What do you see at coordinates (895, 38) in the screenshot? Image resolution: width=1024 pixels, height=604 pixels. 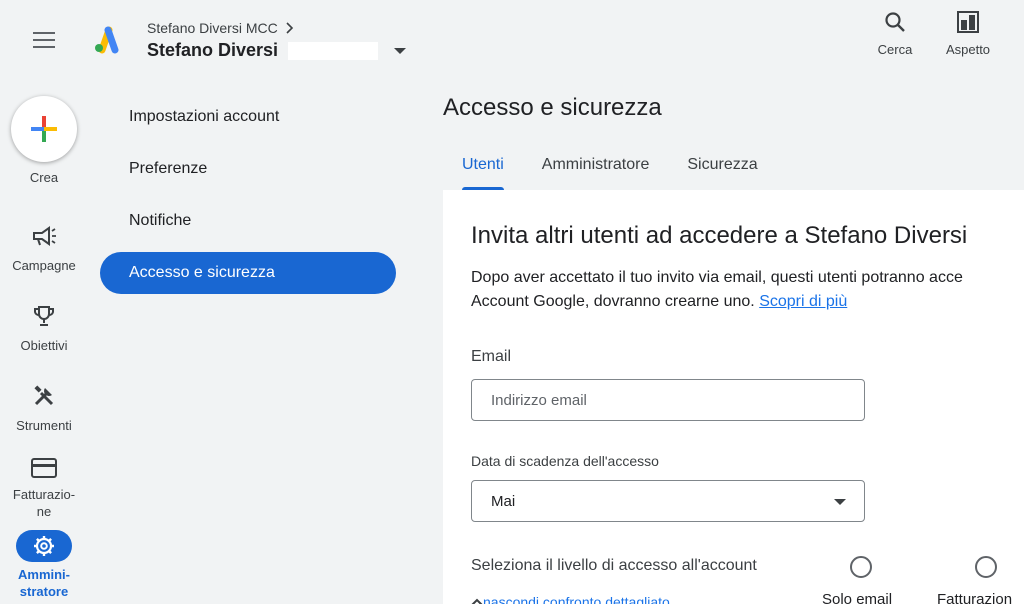 I see `search-button: Cerca` at bounding box center [895, 38].